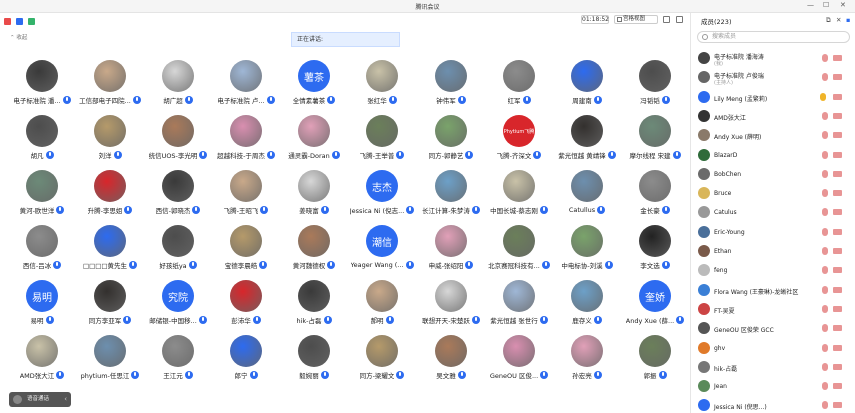 This screenshot has width=855, height=413. Describe the element at coordinates (636, 19) in the screenshot. I see `view-mode-button: 宫格视图` at that location.